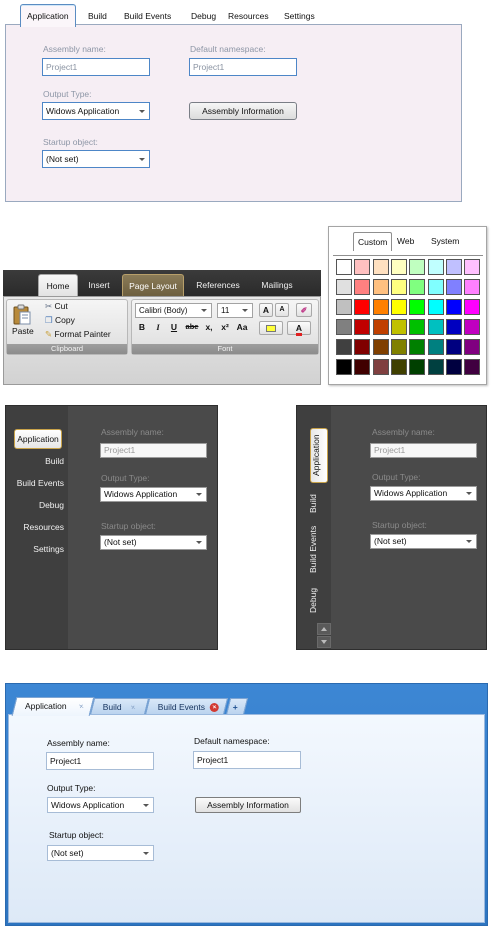  What do you see at coordinates (48, 549) in the screenshot?
I see `nav-item-settings: Settings` at bounding box center [48, 549].